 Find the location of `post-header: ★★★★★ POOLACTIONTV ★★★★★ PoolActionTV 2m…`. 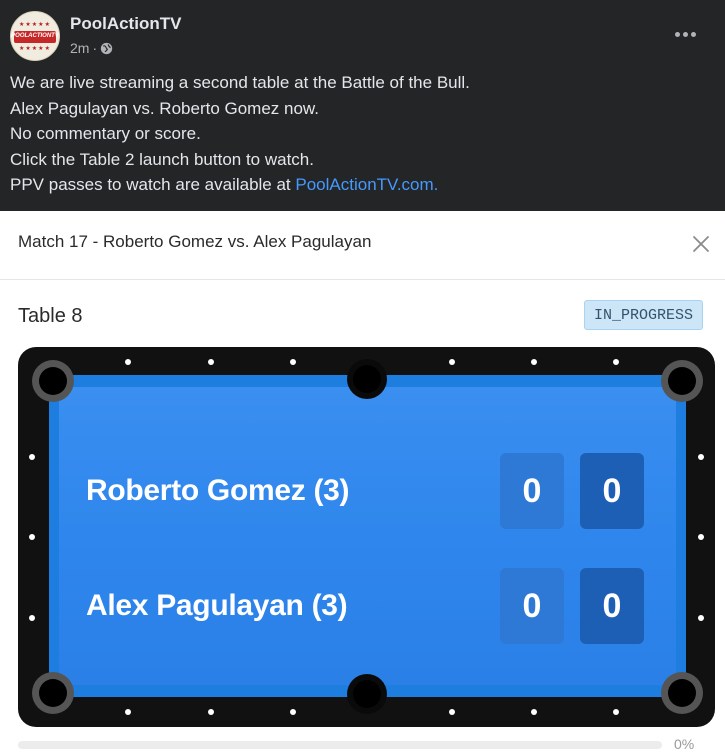

post-header: ★★★★★ POOLACTIONTV ★★★★★ PoolActionTV 2m… is located at coordinates (362, 33).